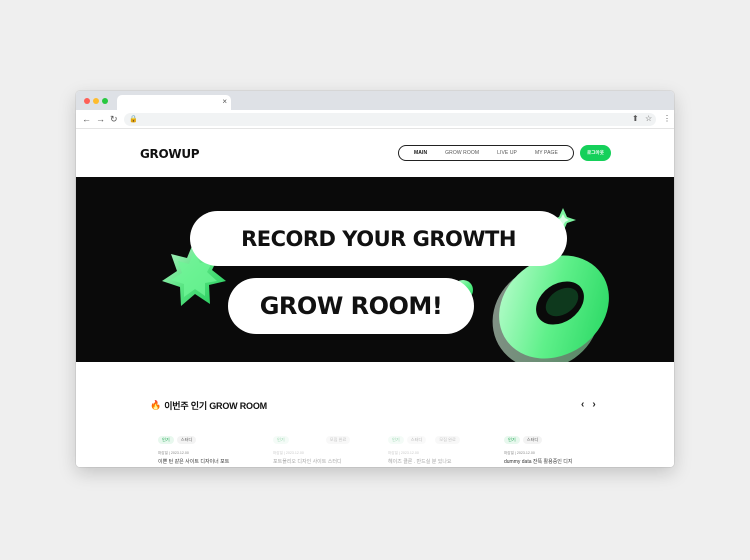  I want to click on hero-subheadline: GROW ROOM!, so click(351, 306).